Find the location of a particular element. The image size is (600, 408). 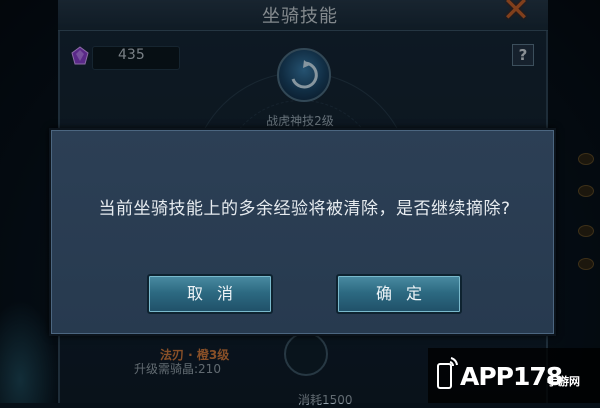

watermark-subtitle: 手游网 is located at coordinates (563, 381).